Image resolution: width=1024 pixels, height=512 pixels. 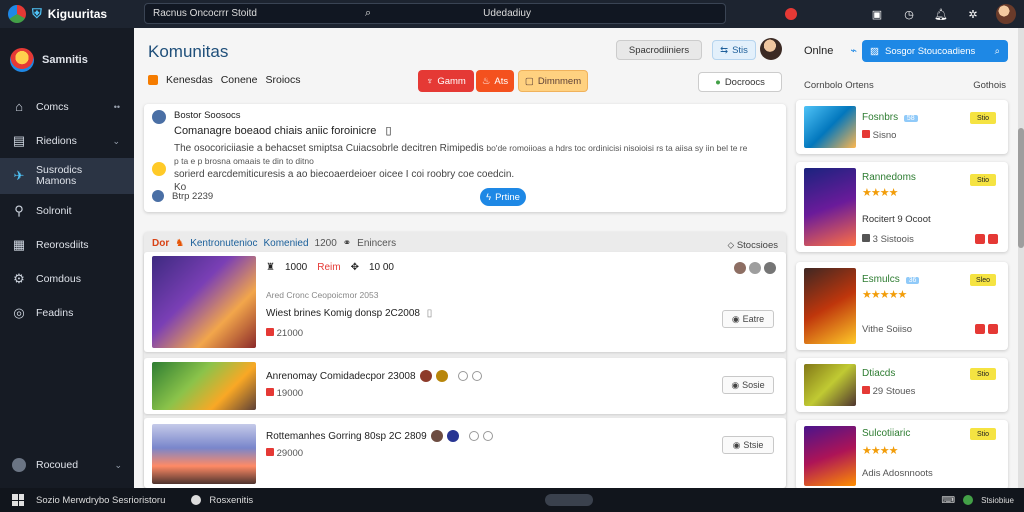 What do you see at coordinates (435, 13) in the screenshot?
I see `search-bar: Racnus Oncocrrr Stoitd ⌕ Udedadiuy` at bounding box center [435, 13].